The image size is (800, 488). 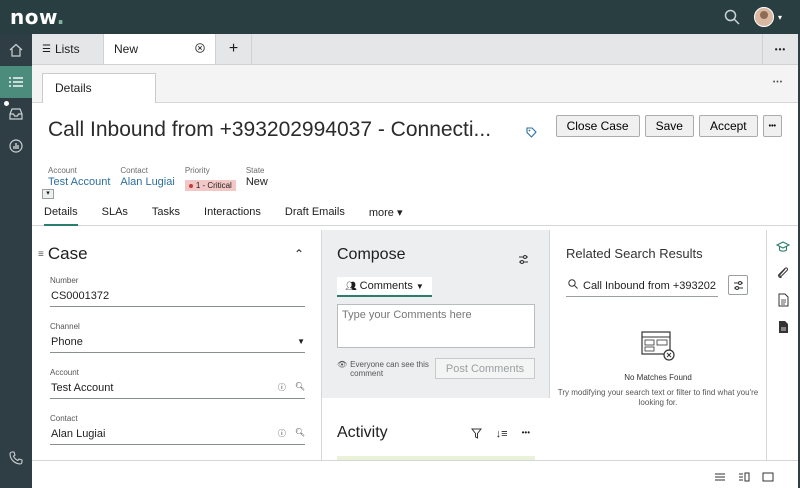 What do you see at coordinates (46, 49) in the screenshot?
I see `list-icon: ☰` at bounding box center [46, 49].